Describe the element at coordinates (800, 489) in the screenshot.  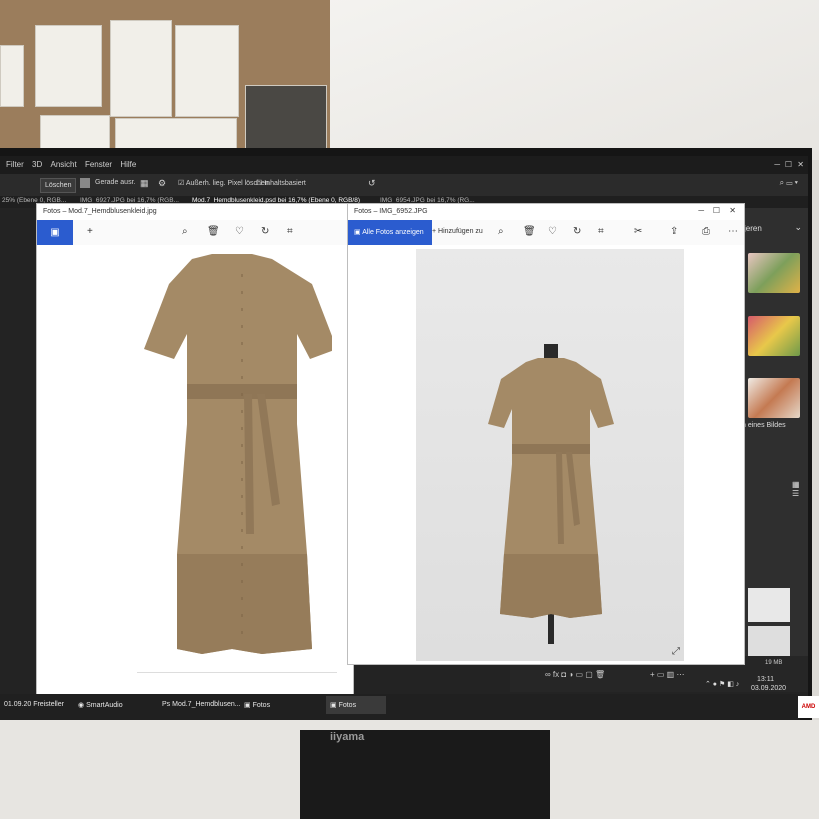
I see `layout-icon: ▦ ☰` at that location.